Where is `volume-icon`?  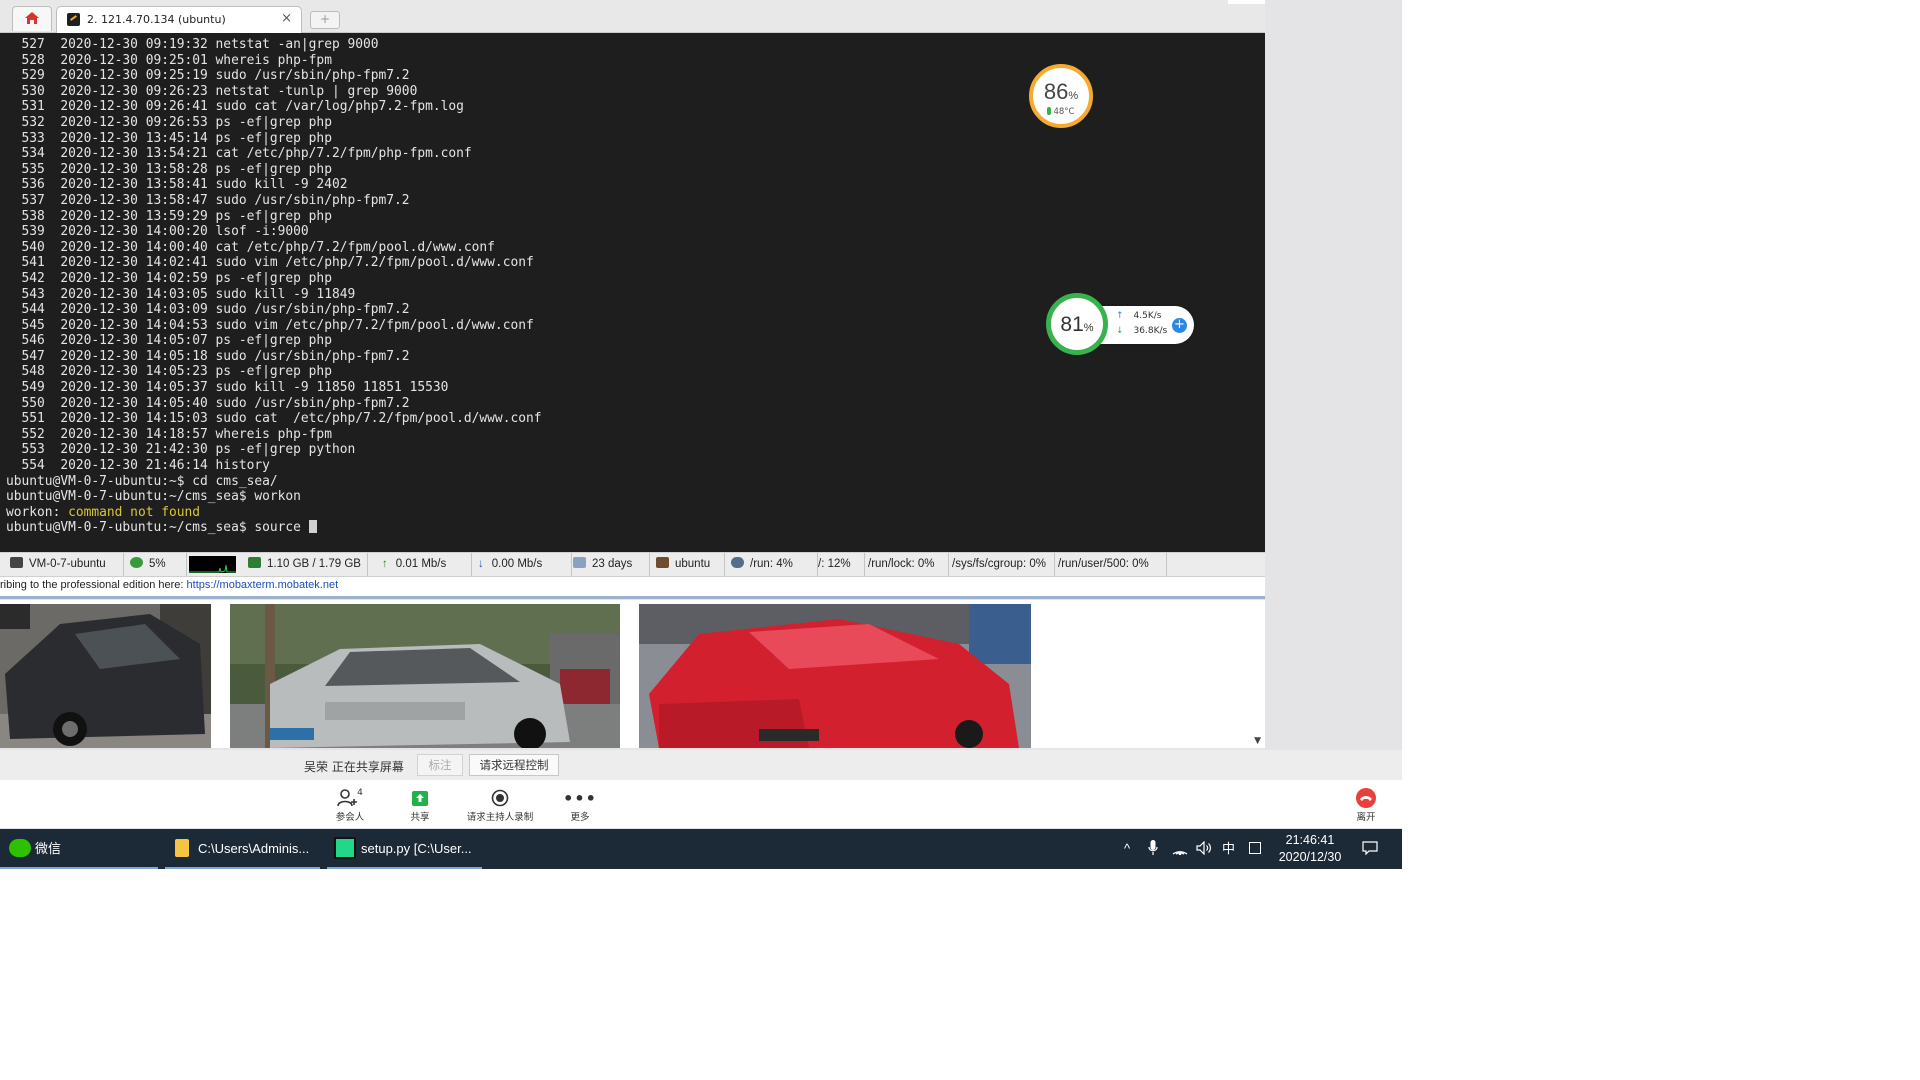 volume-icon is located at coordinates (1204, 849).